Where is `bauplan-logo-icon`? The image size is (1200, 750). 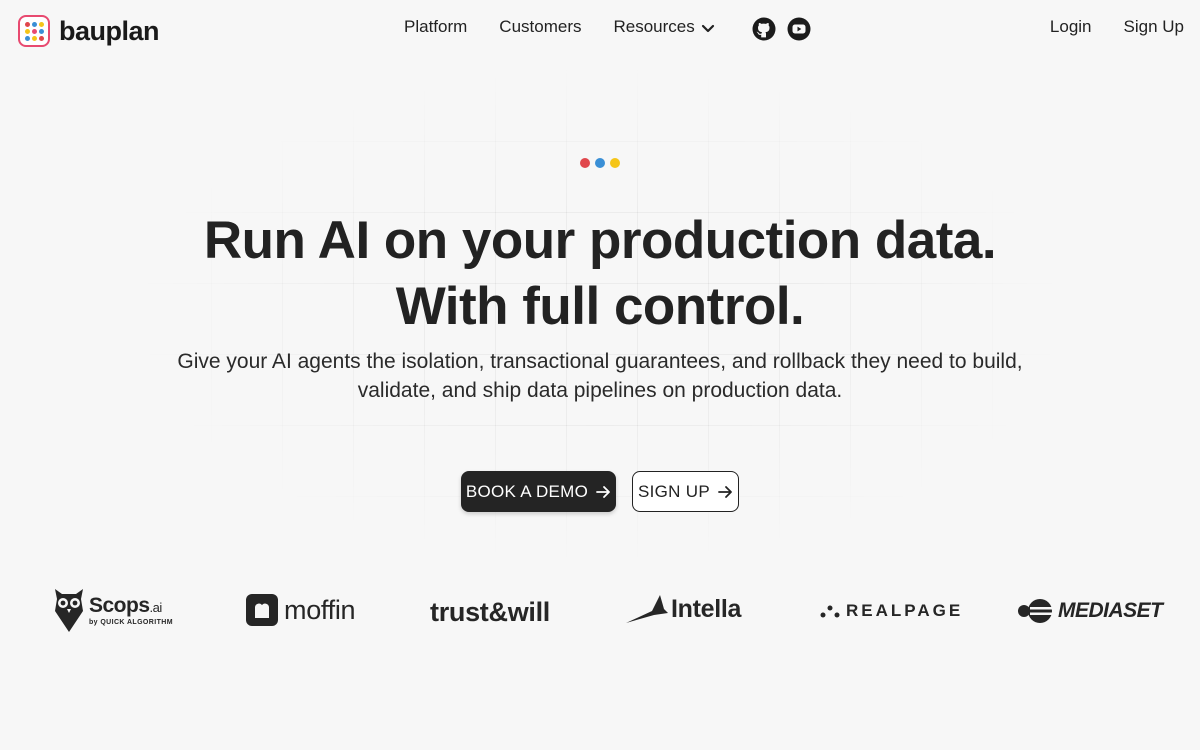
bauplan-logo-icon is located at coordinates (34, 31).